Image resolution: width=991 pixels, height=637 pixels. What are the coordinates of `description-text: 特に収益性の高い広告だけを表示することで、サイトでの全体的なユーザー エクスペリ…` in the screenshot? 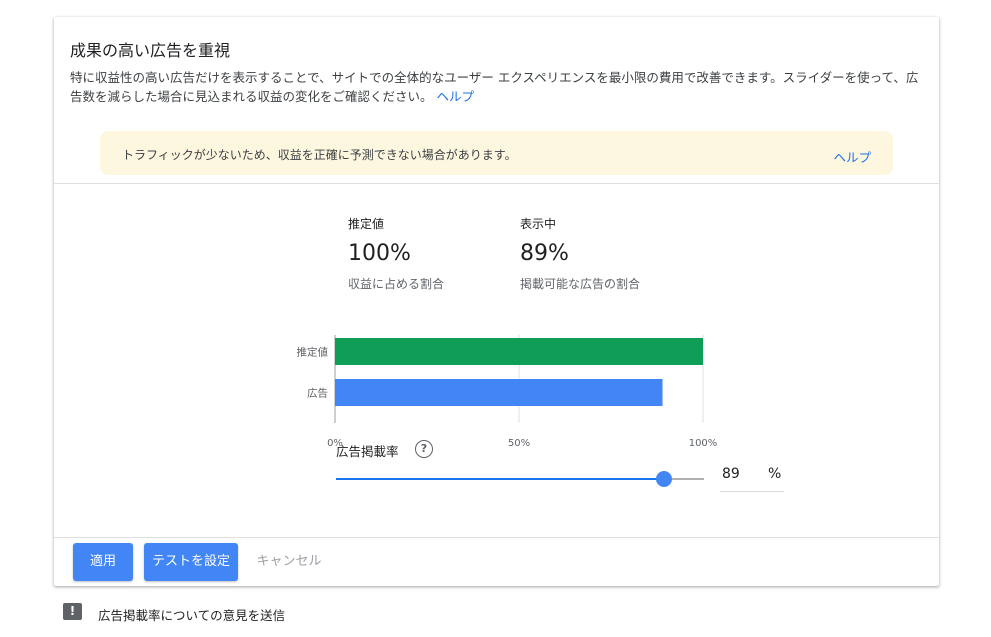 It's located at (494, 87).